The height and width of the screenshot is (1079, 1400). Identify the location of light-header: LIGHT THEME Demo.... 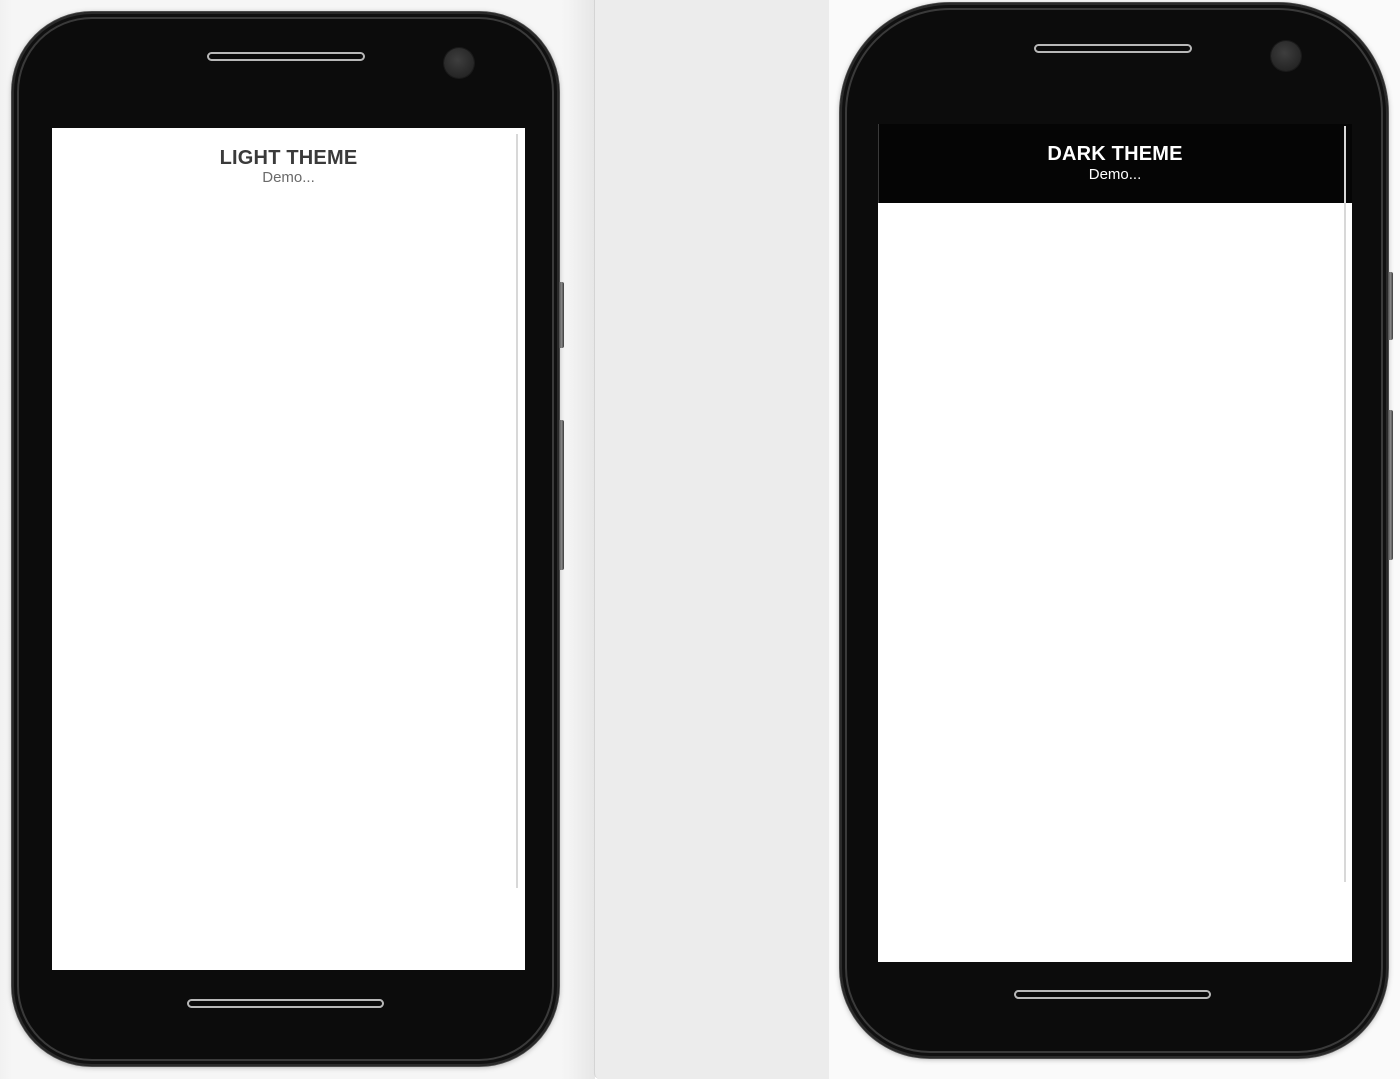
(288, 166).